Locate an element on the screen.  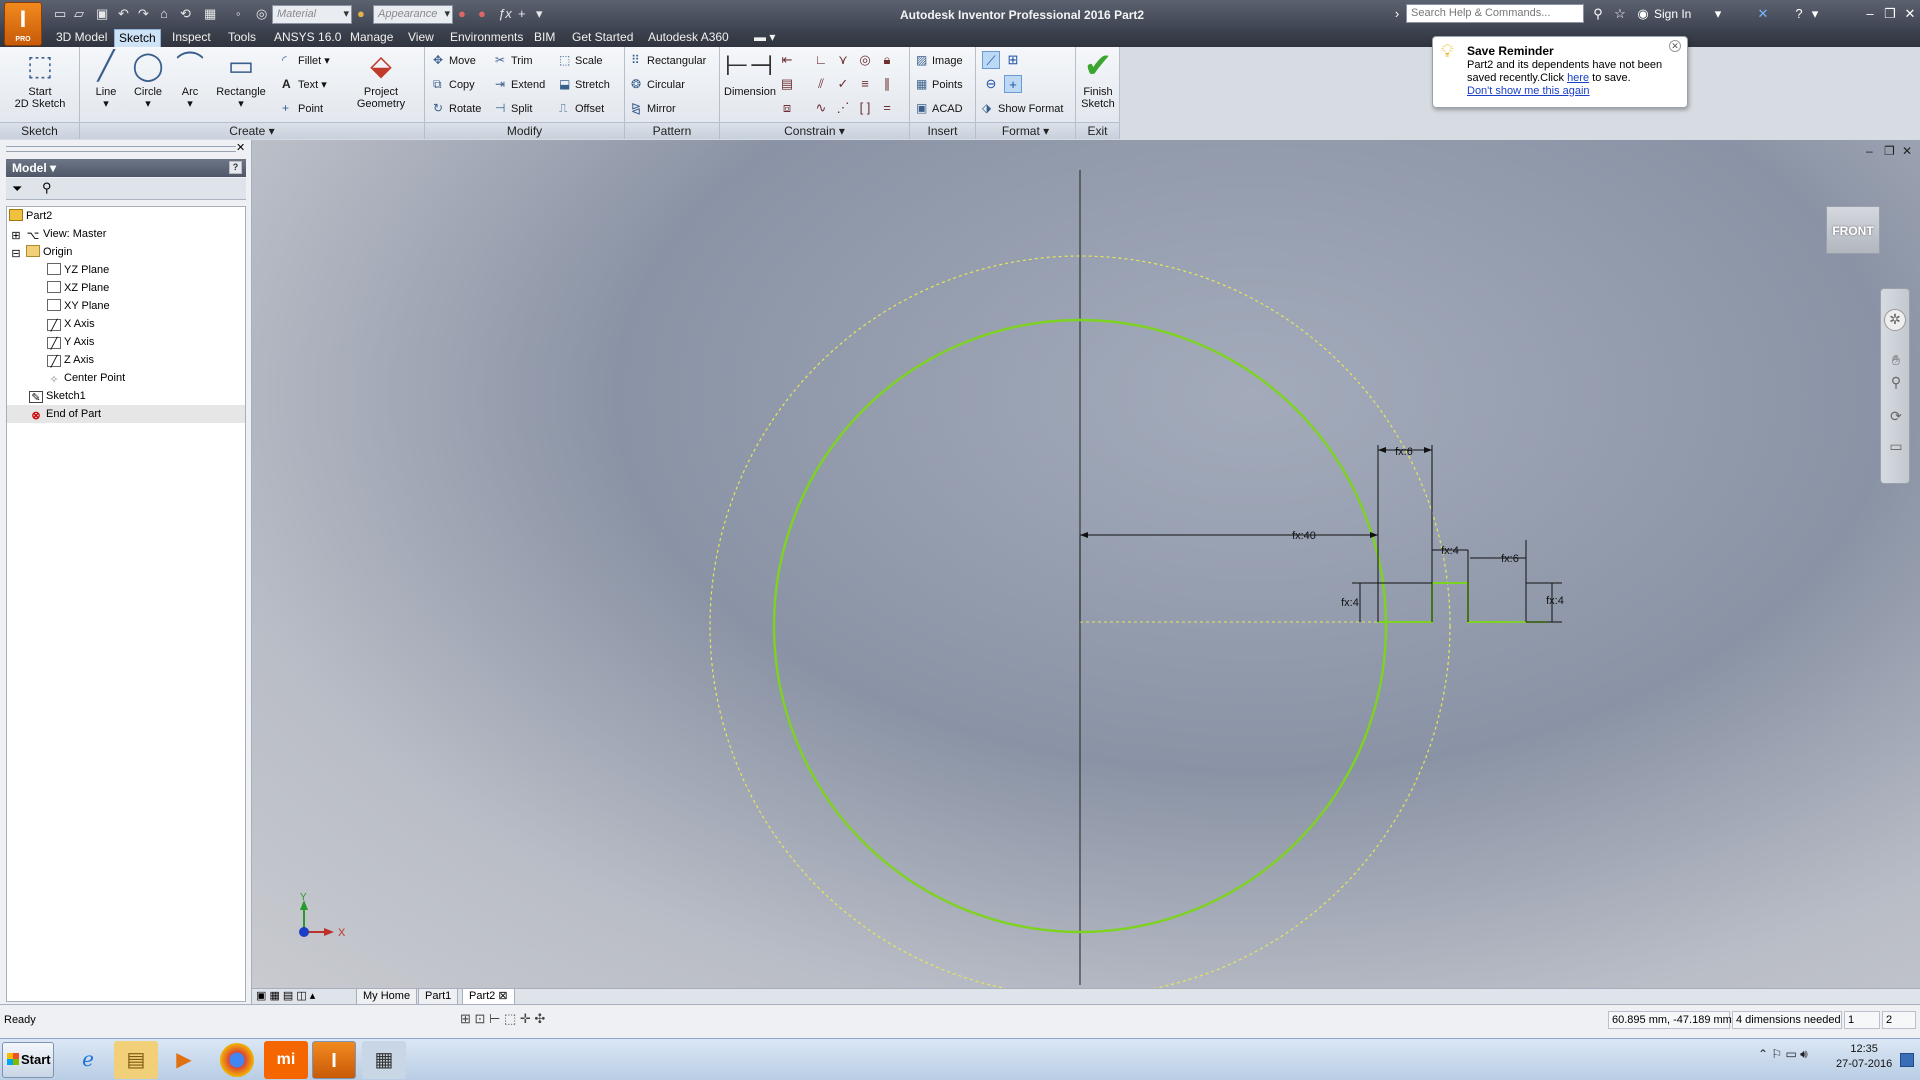
select-icon: ▦ is located at coordinates (210, 14).